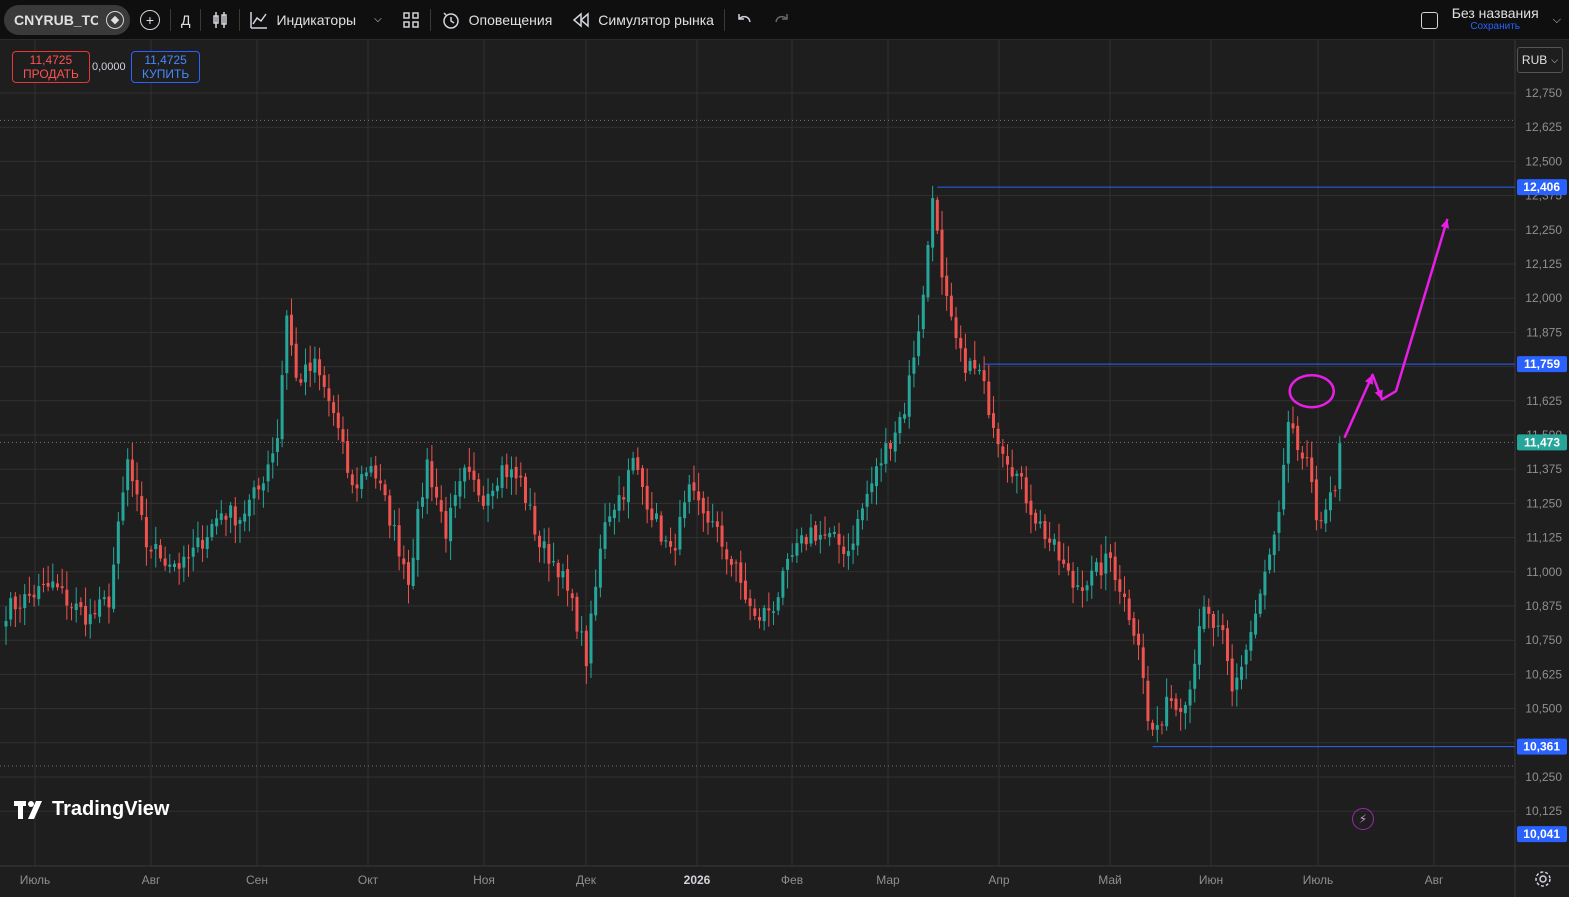 The height and width of the screenshot is (897, 1569). I want to click on x-tick-label: Май, so click(1110, 880).